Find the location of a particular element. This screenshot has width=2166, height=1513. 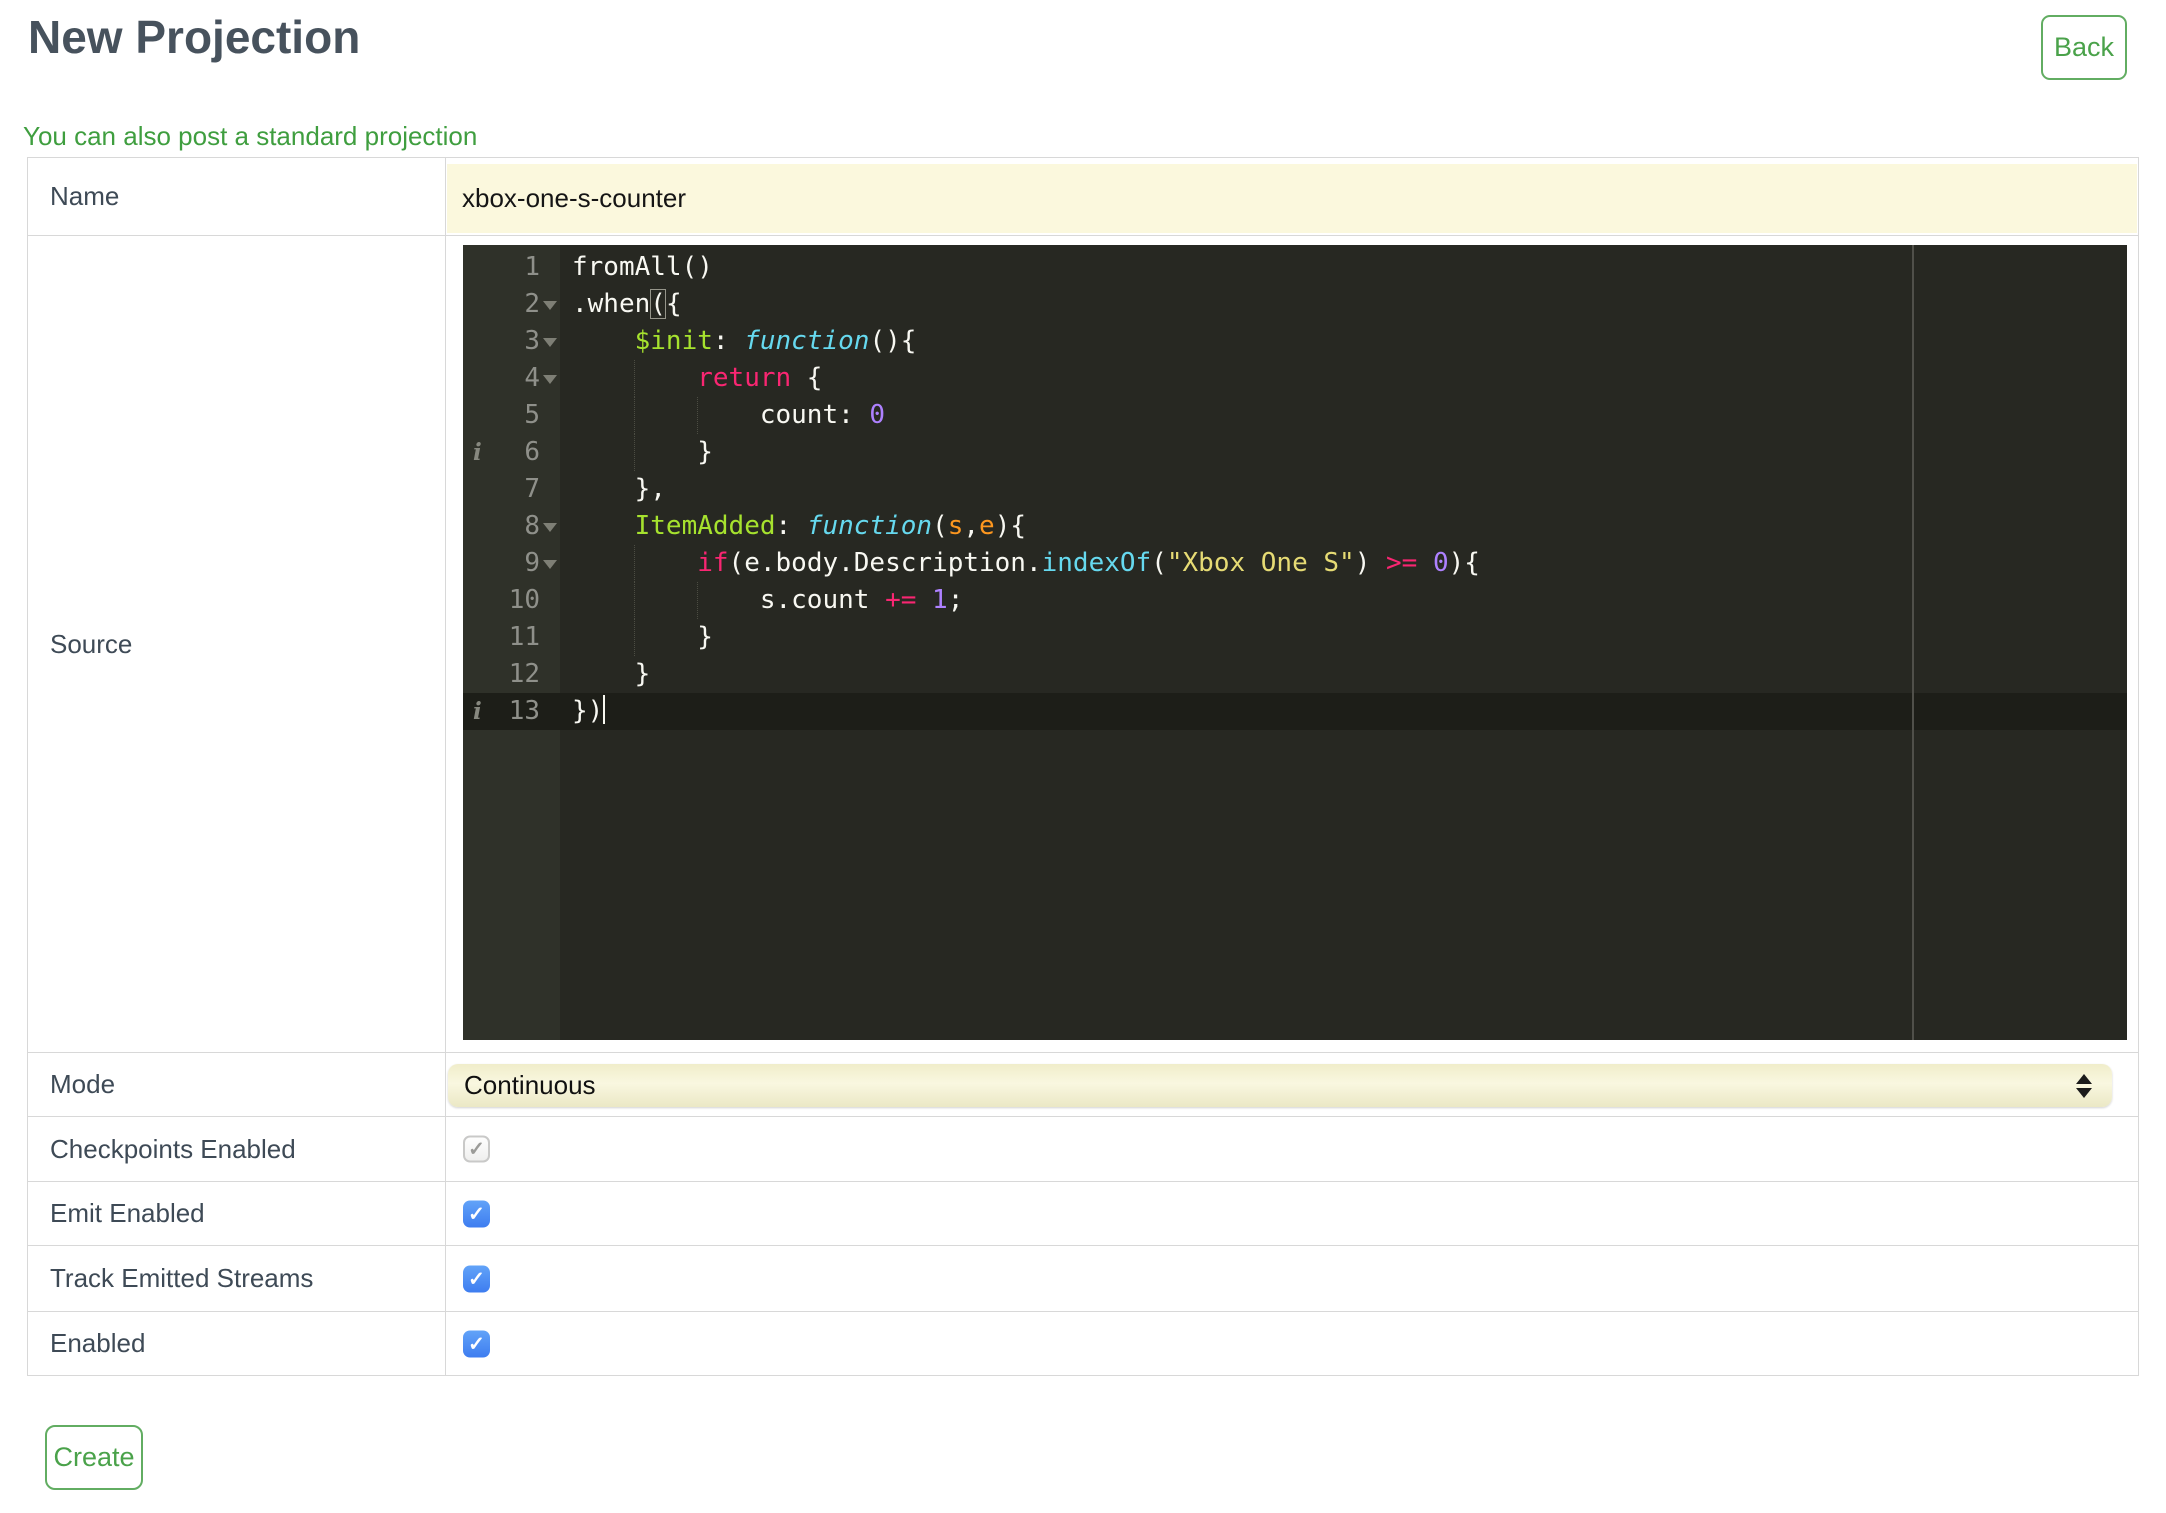

emit-checkbox: ✓ is located at coordinates (476, 1213).